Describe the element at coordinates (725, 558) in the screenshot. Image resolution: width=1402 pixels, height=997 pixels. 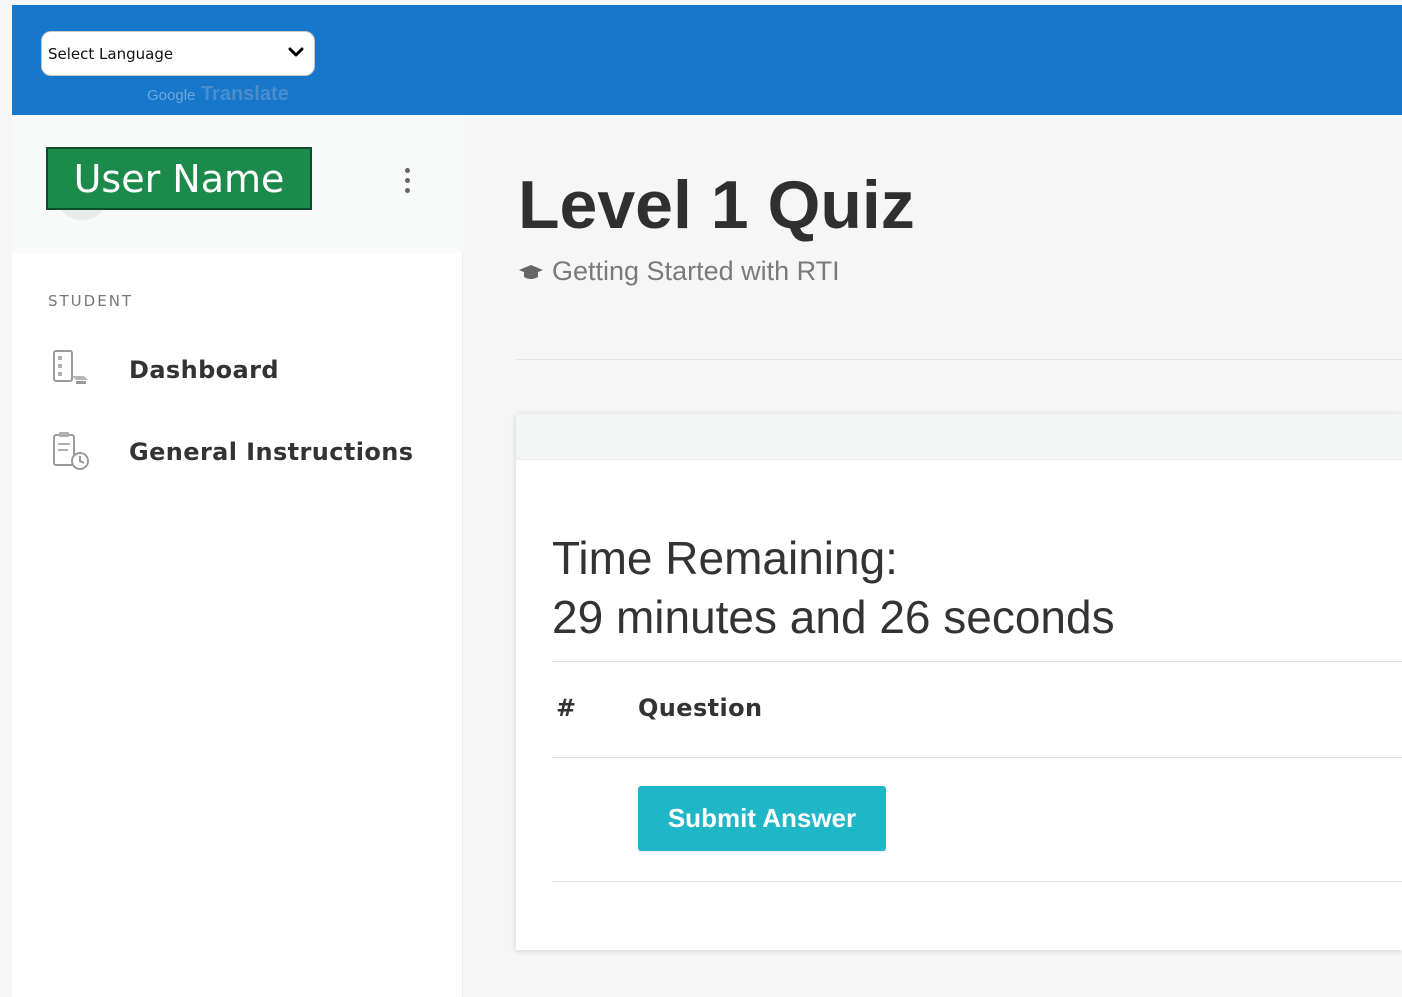
I see `time-remaining-heading: Time Remaining:` at that location.